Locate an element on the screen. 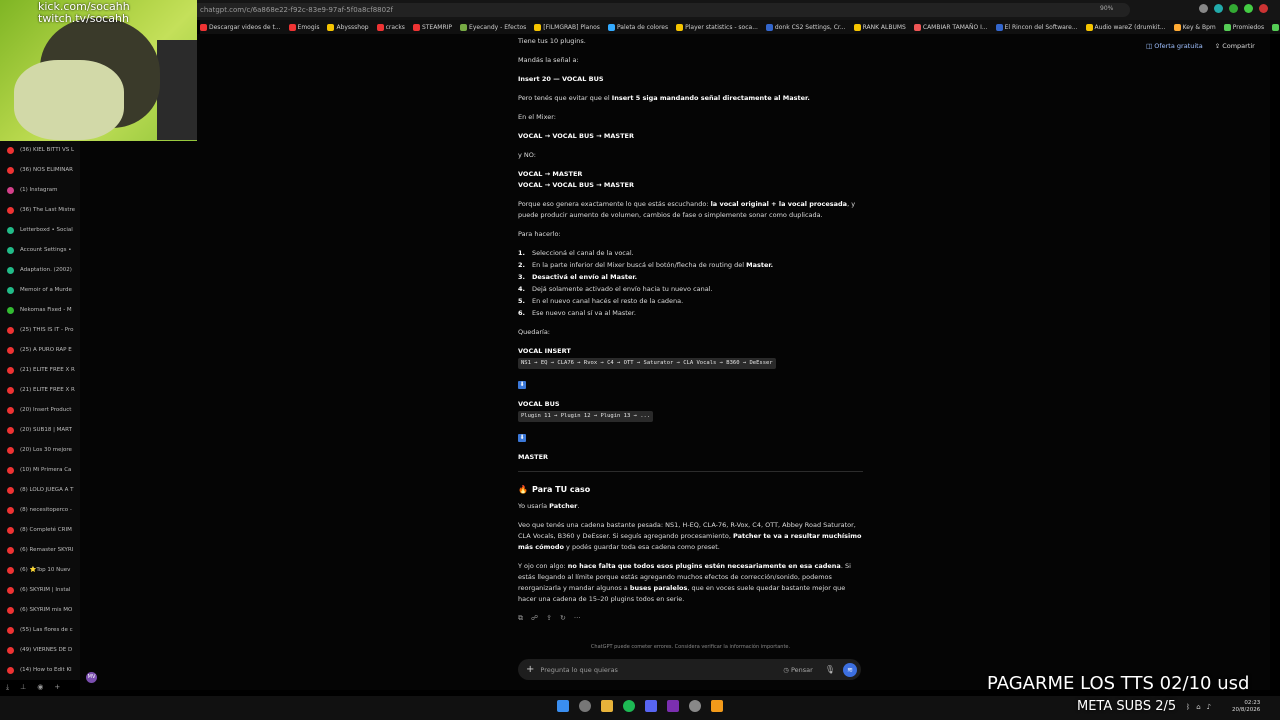 The height and width of the screenshot is (720, 1280). tab-label: Account Settings • is located at coordinates (46, 250).